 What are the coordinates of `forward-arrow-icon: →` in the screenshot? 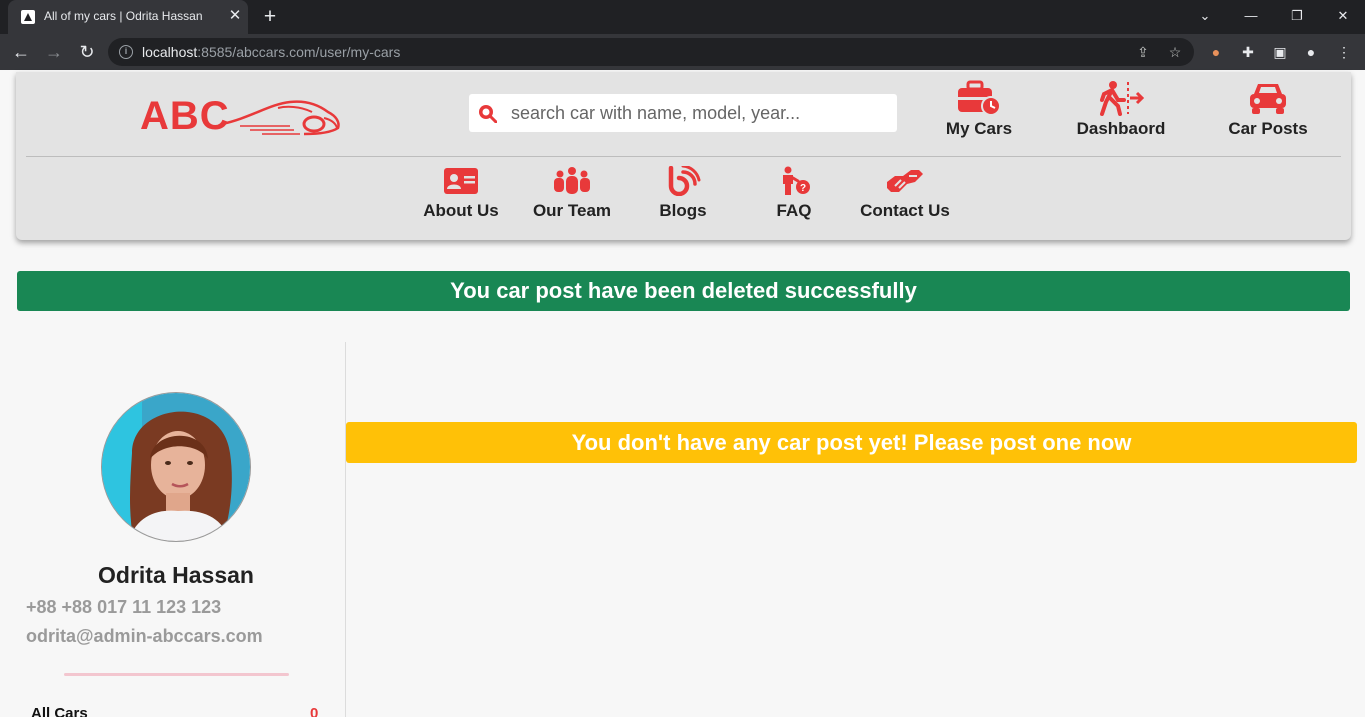 It's located at (54, 52).